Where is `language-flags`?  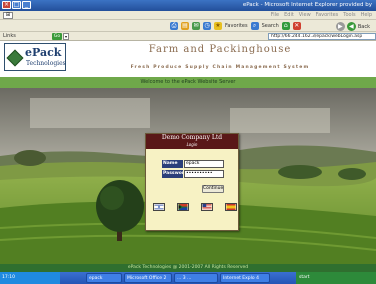
language-flags is located at coordinates (195, 207).